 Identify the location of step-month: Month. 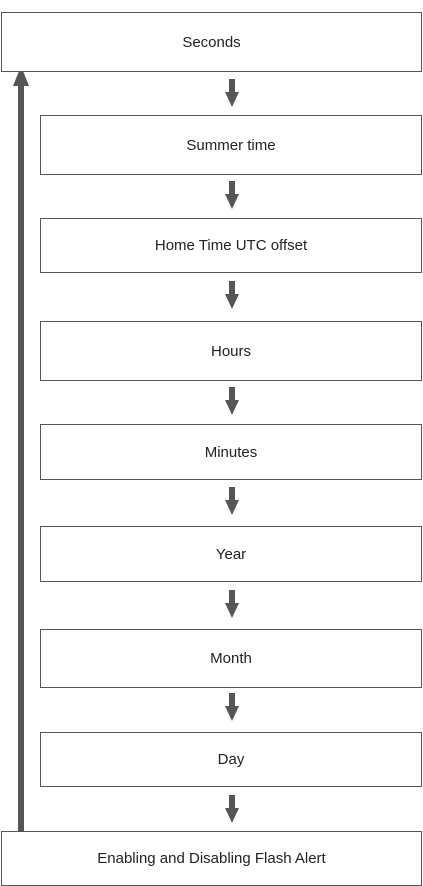
(231, 658).